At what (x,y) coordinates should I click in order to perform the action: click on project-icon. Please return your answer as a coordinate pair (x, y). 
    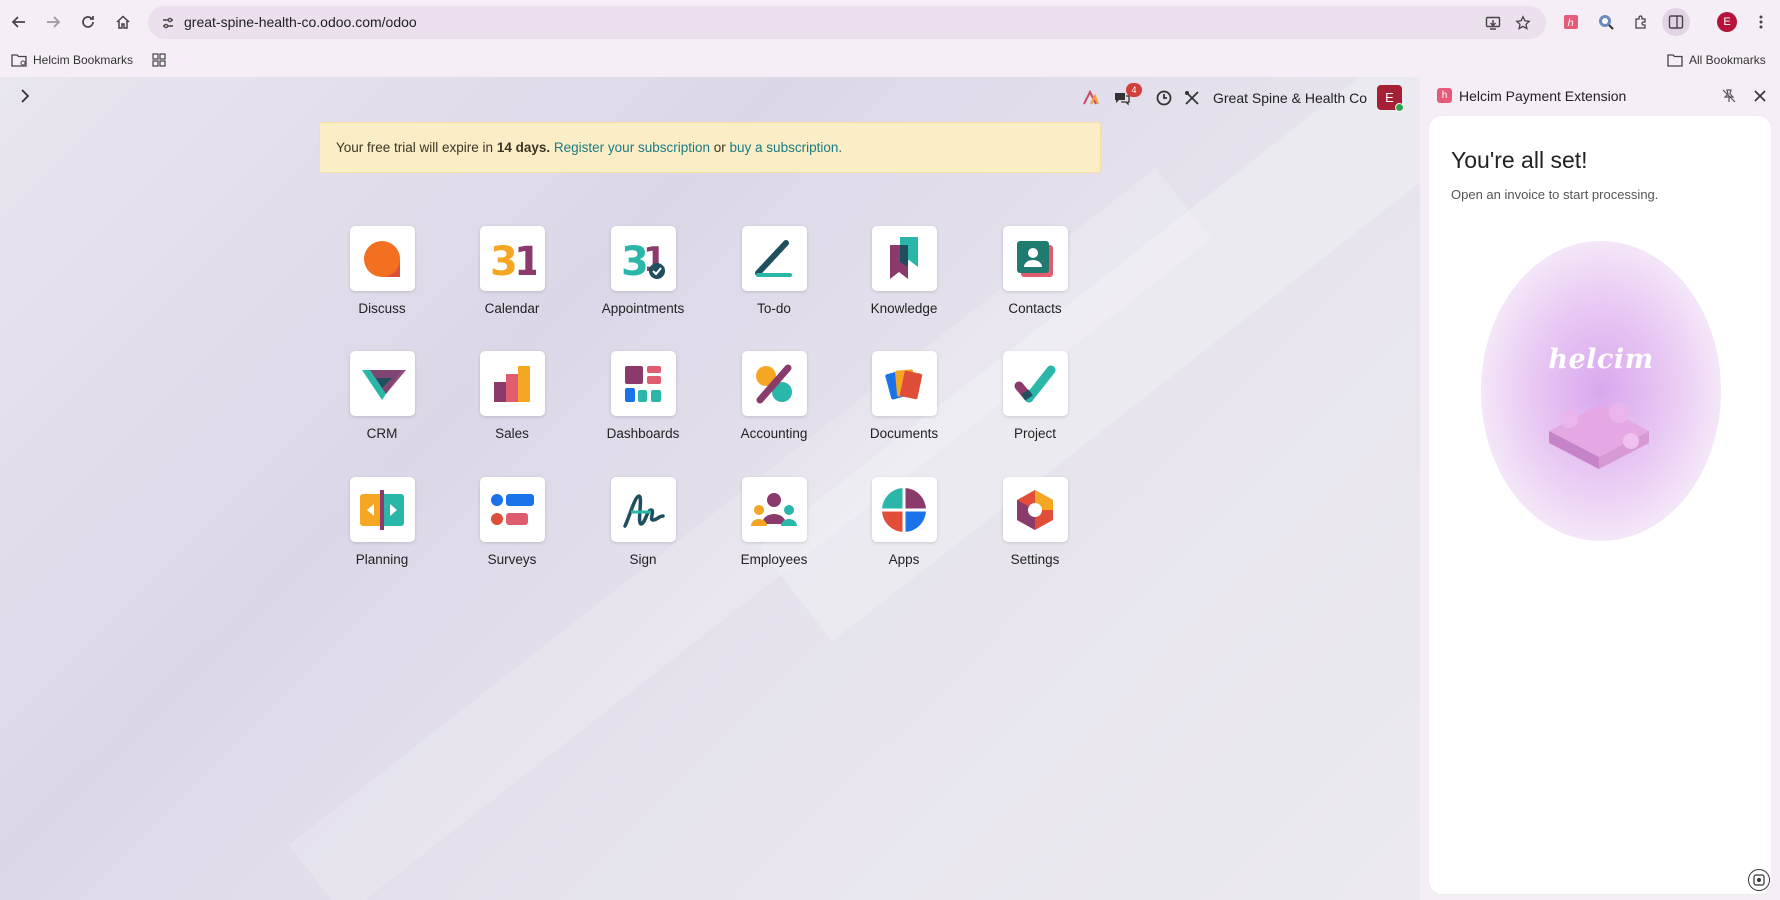
    Looking at the image, I should click on (1035, 383).